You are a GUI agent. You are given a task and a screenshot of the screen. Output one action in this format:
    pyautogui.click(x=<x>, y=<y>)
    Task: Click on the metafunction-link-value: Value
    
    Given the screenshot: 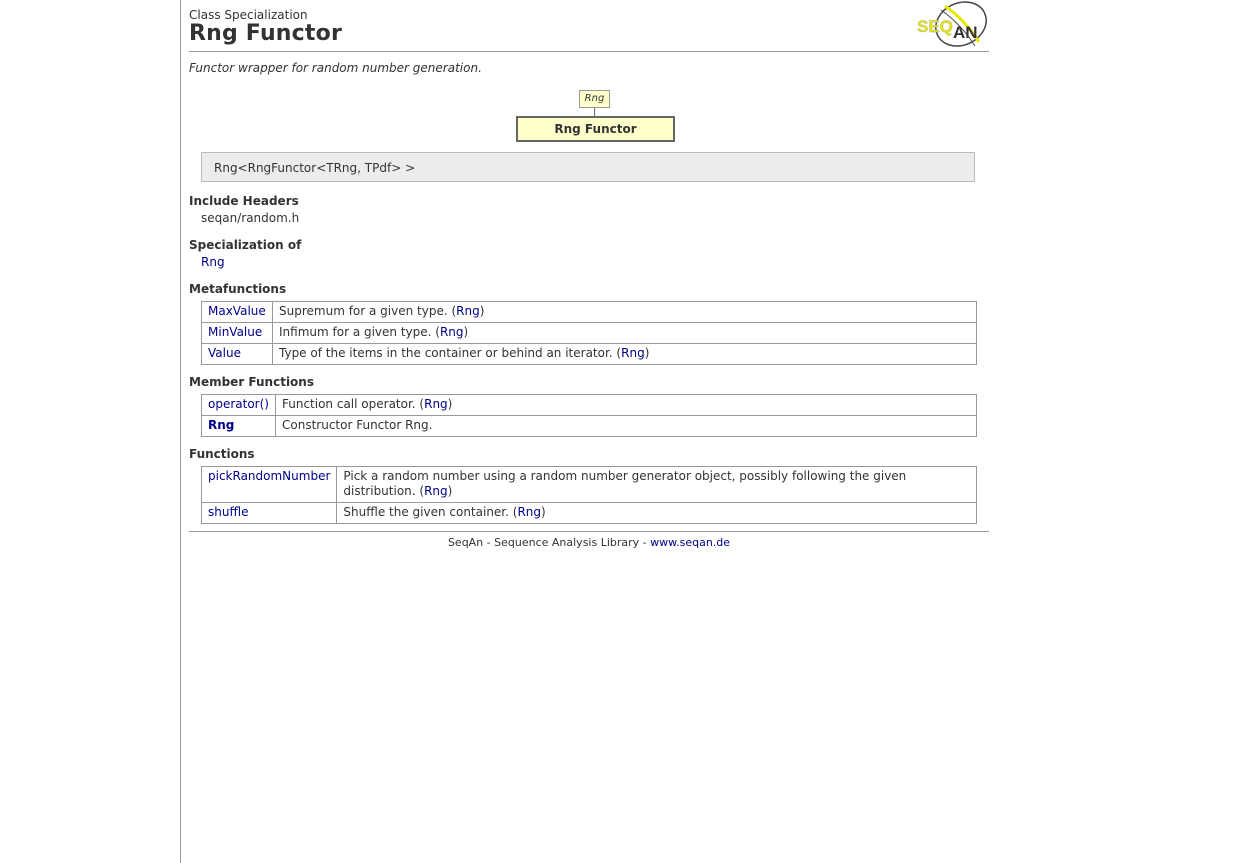 What is the action you would take?
    pyautogui.click(x=224, y=353)
    